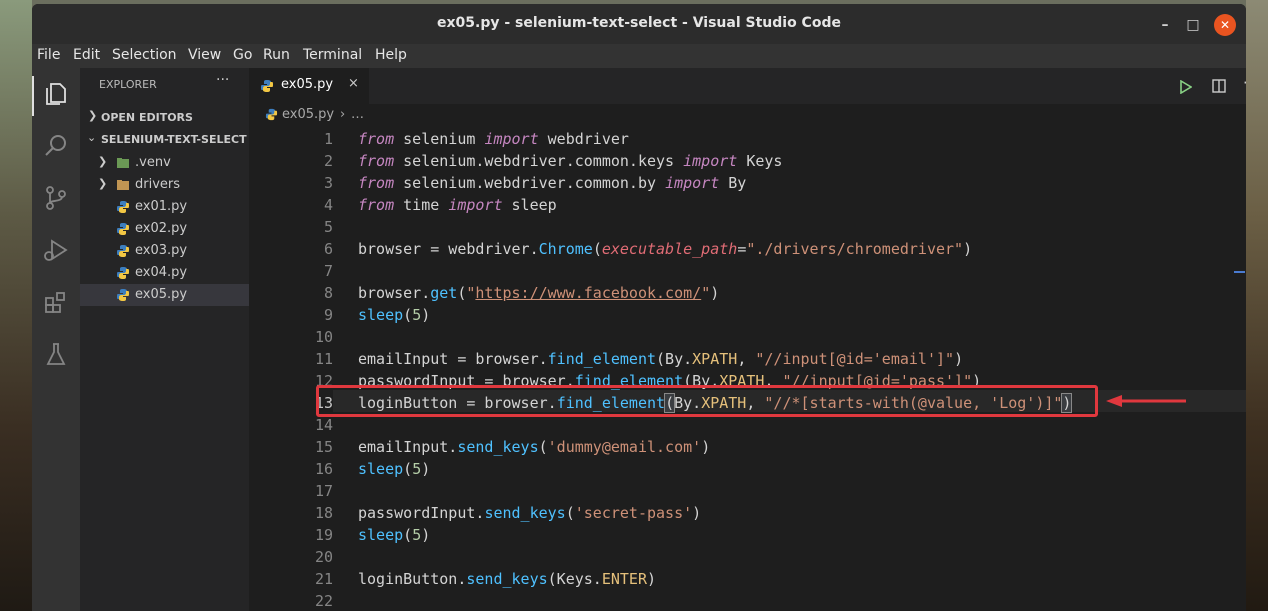  I want to click on tree-item-ex02: ex02.py, so click(164, 229).